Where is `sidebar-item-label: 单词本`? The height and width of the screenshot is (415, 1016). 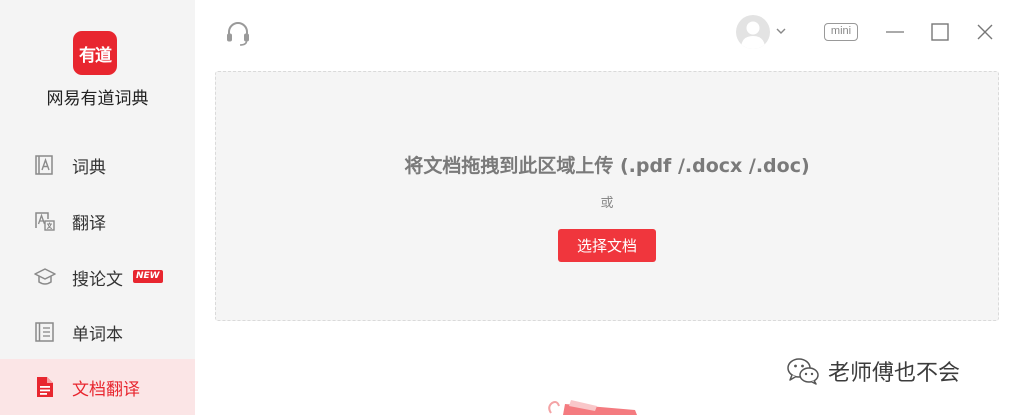 sidebar-item-label: 单词本 is located at coordinates (97, 334).